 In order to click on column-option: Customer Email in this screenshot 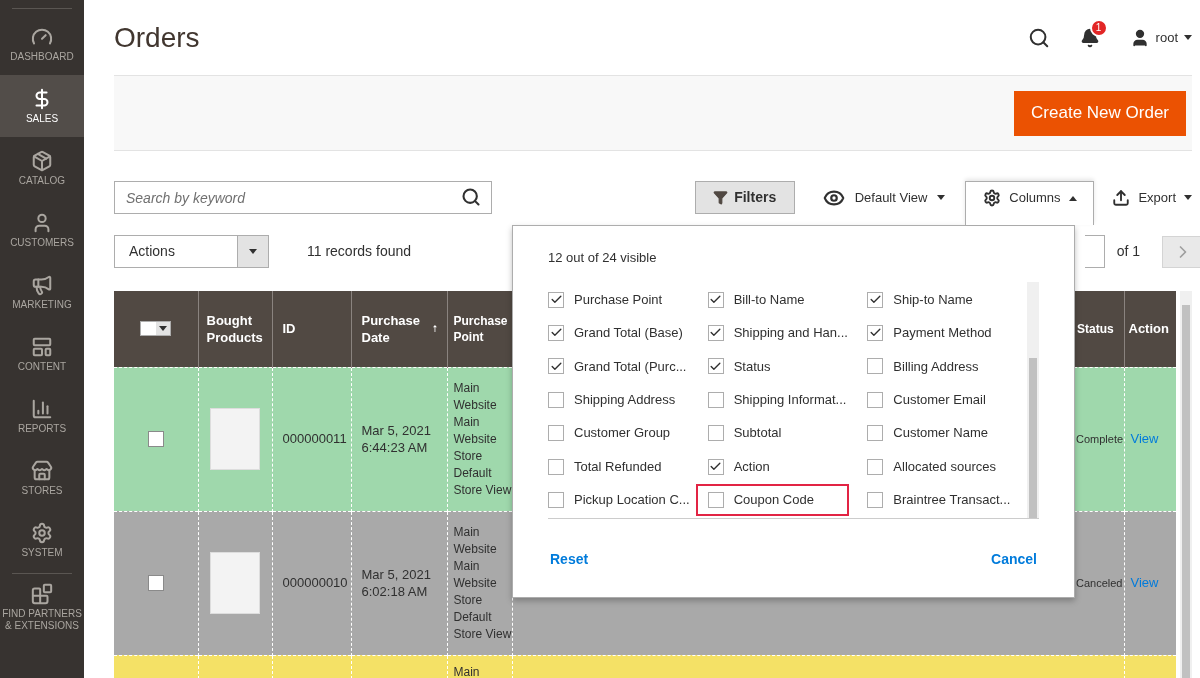, I will do `click(932, 399)`.